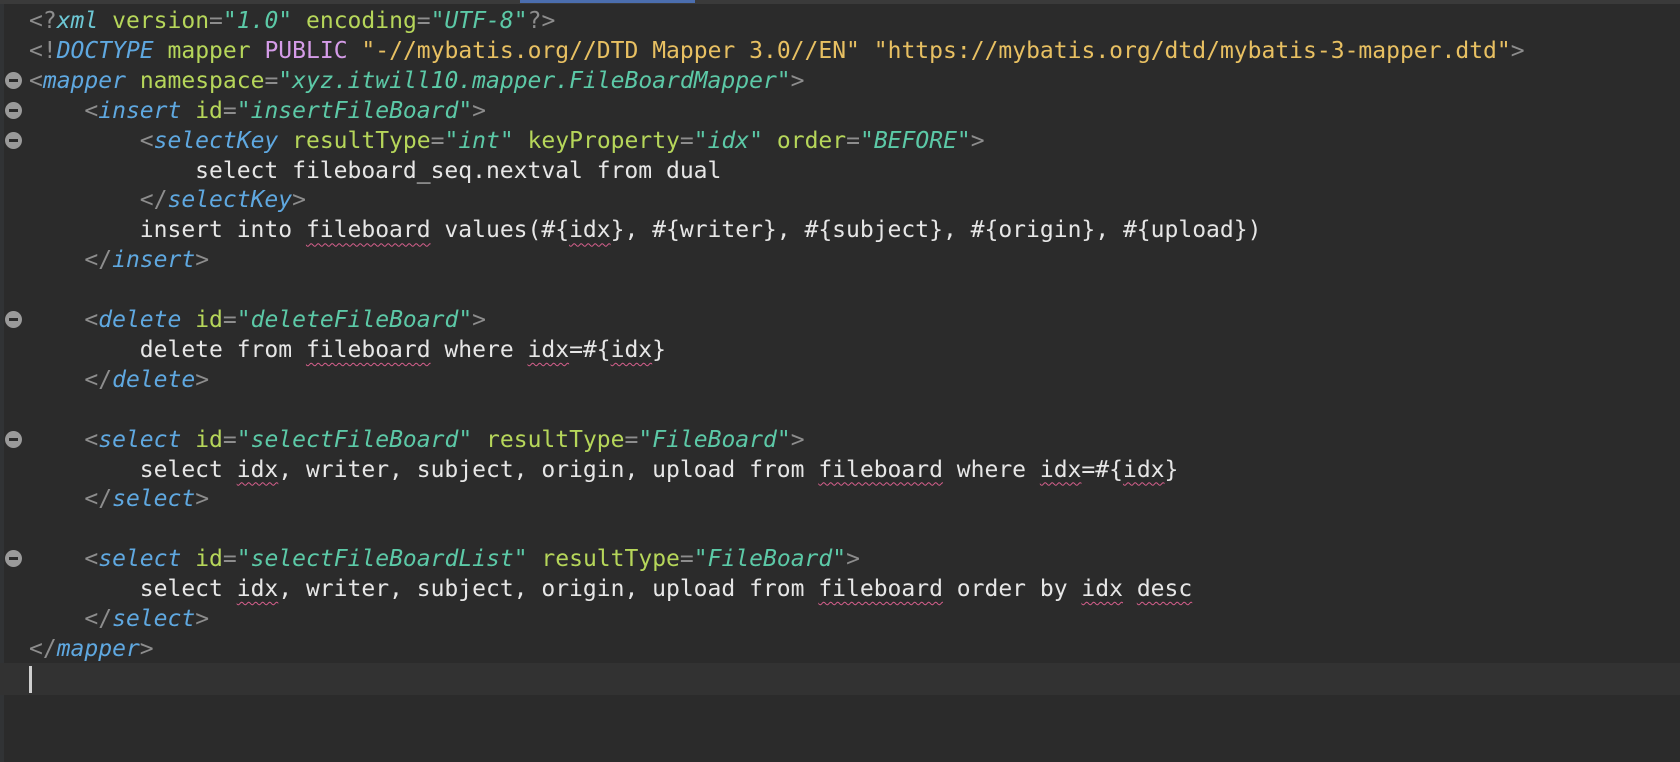 The width and height of the screenshot is (1680, 762). I want to click on code-line: <delete id="deleteFileBoard">, so click(840, 320).